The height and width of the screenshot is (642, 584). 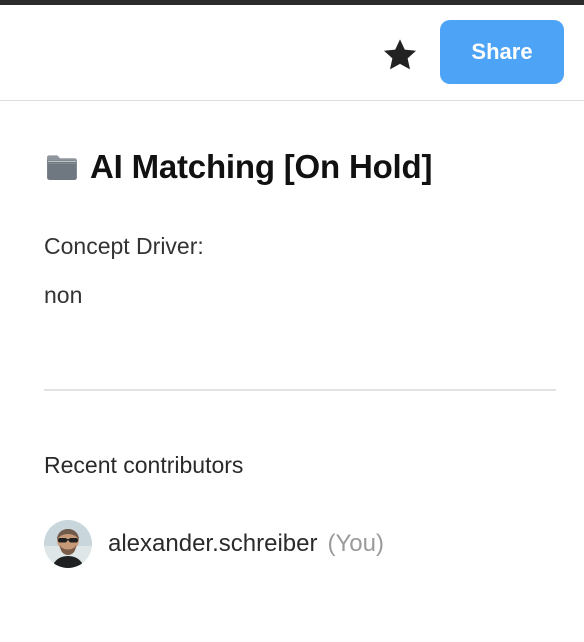 I want to click on header-toolbar: Share, so click(x=292, y=53).